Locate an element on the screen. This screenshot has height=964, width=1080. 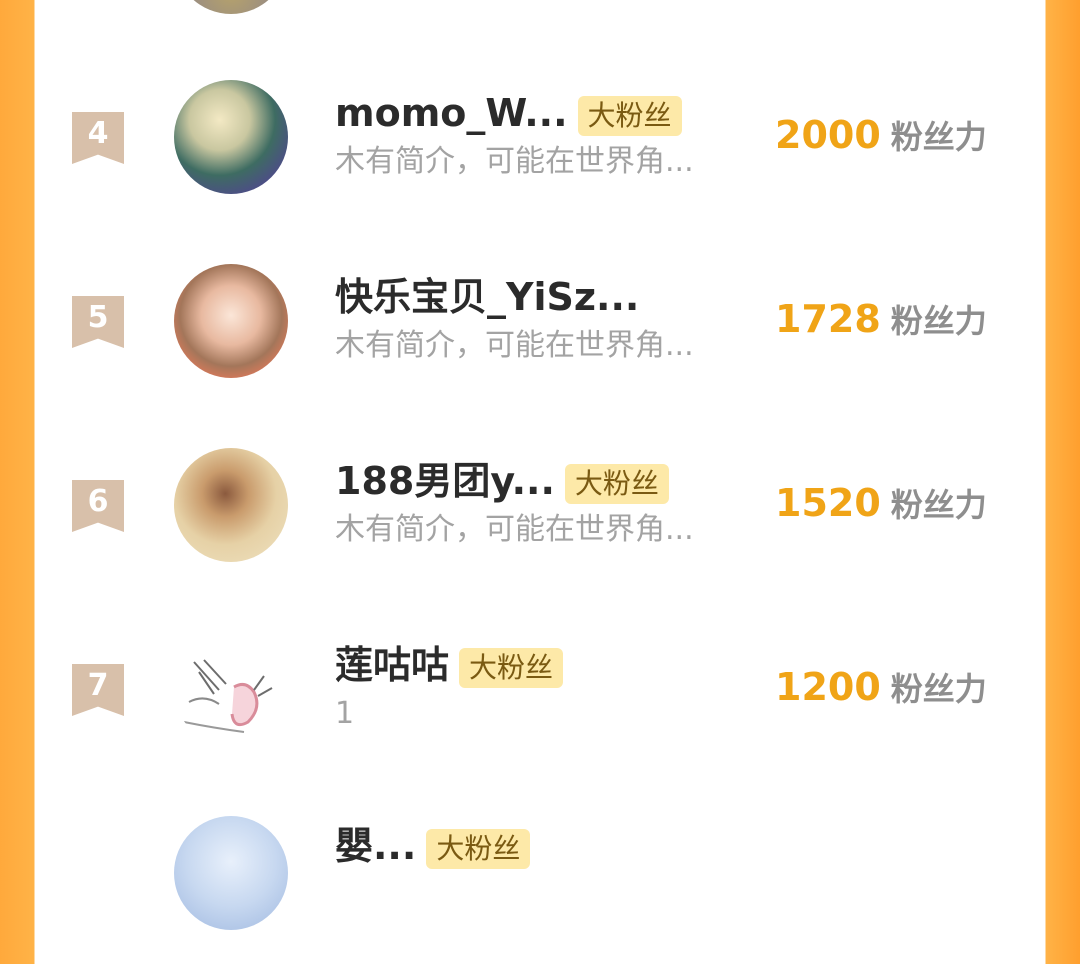
rank-badge: 7 is located at coordinates (98, 690).